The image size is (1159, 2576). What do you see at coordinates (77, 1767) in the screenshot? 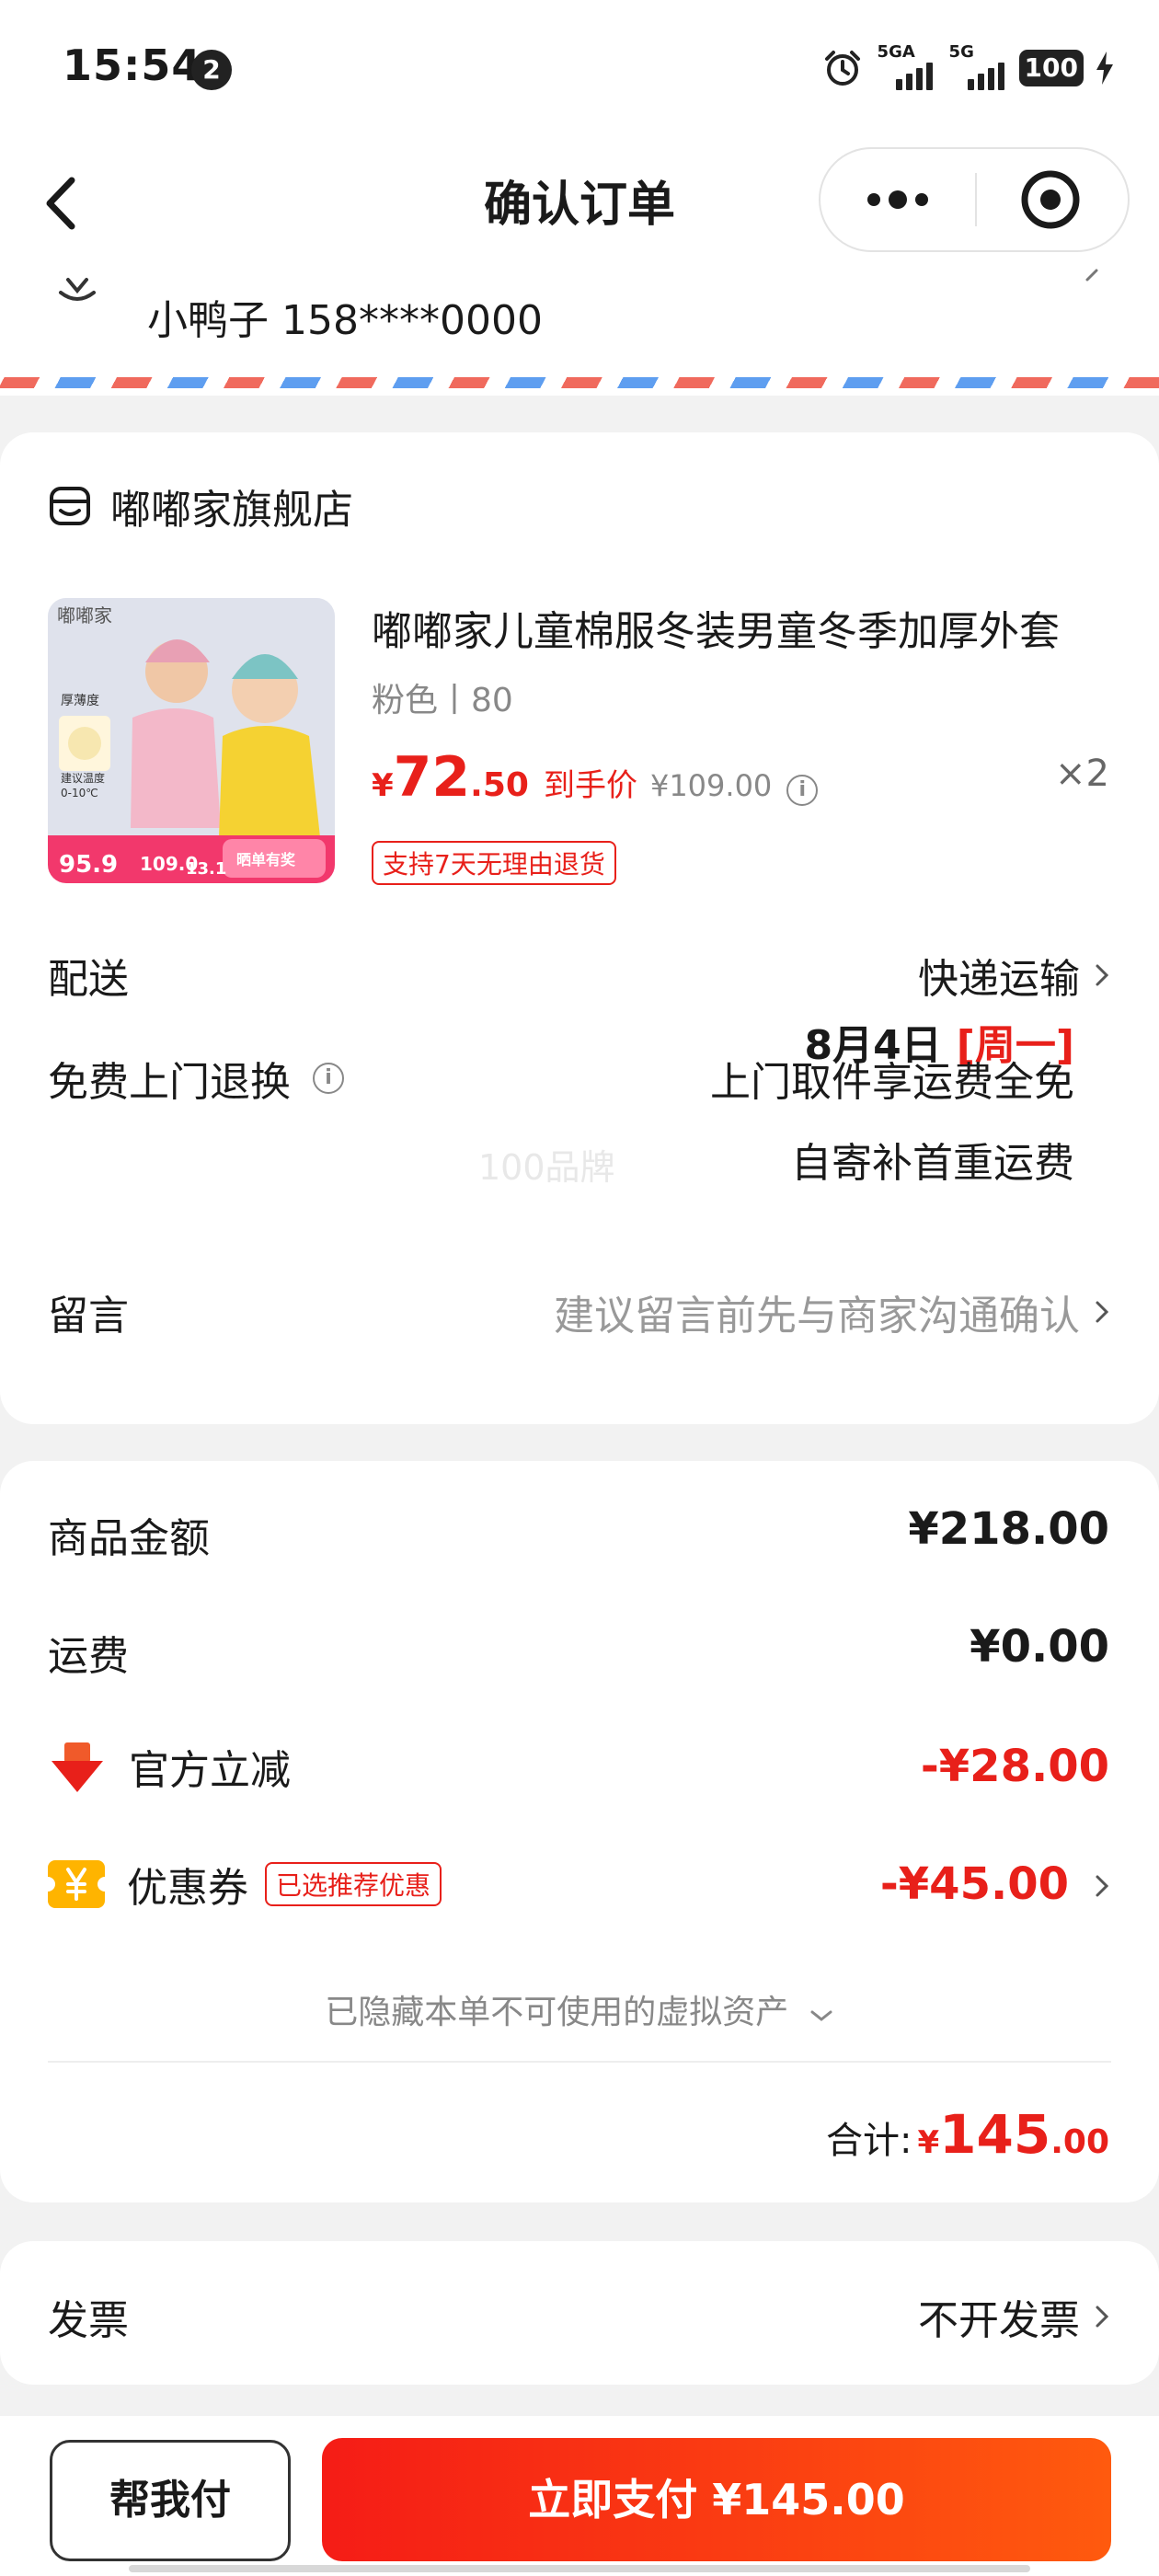
I see `down-arrow-discount-icon` at bounding box center [77, 1767].